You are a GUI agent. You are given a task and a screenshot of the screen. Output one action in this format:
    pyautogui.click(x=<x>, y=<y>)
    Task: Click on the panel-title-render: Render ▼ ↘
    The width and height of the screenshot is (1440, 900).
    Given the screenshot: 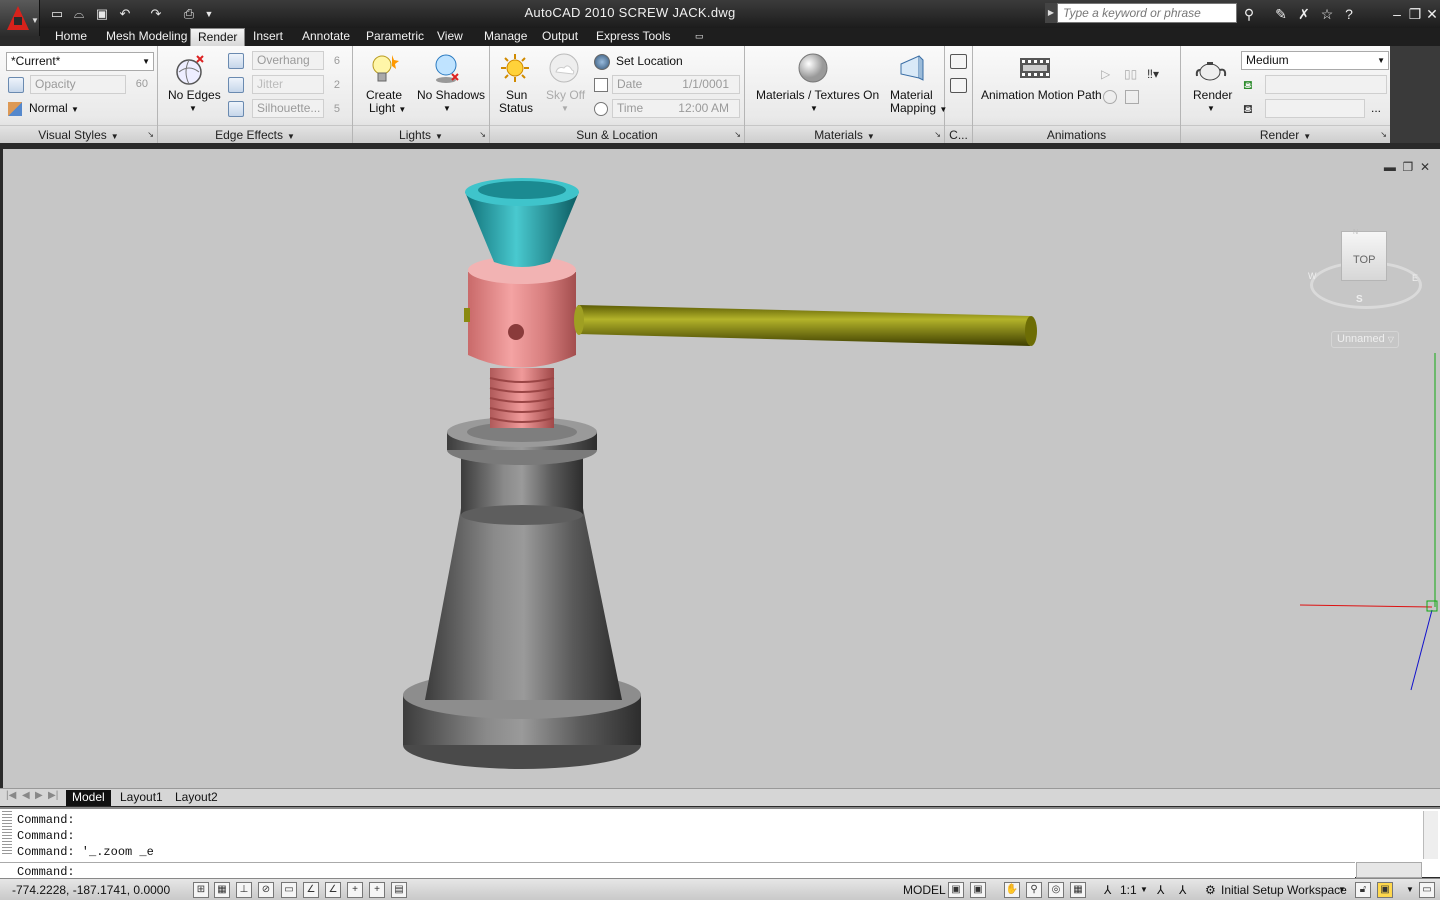 What is the action you would take?
    pyautogui.click(x=1285, y=134)
    